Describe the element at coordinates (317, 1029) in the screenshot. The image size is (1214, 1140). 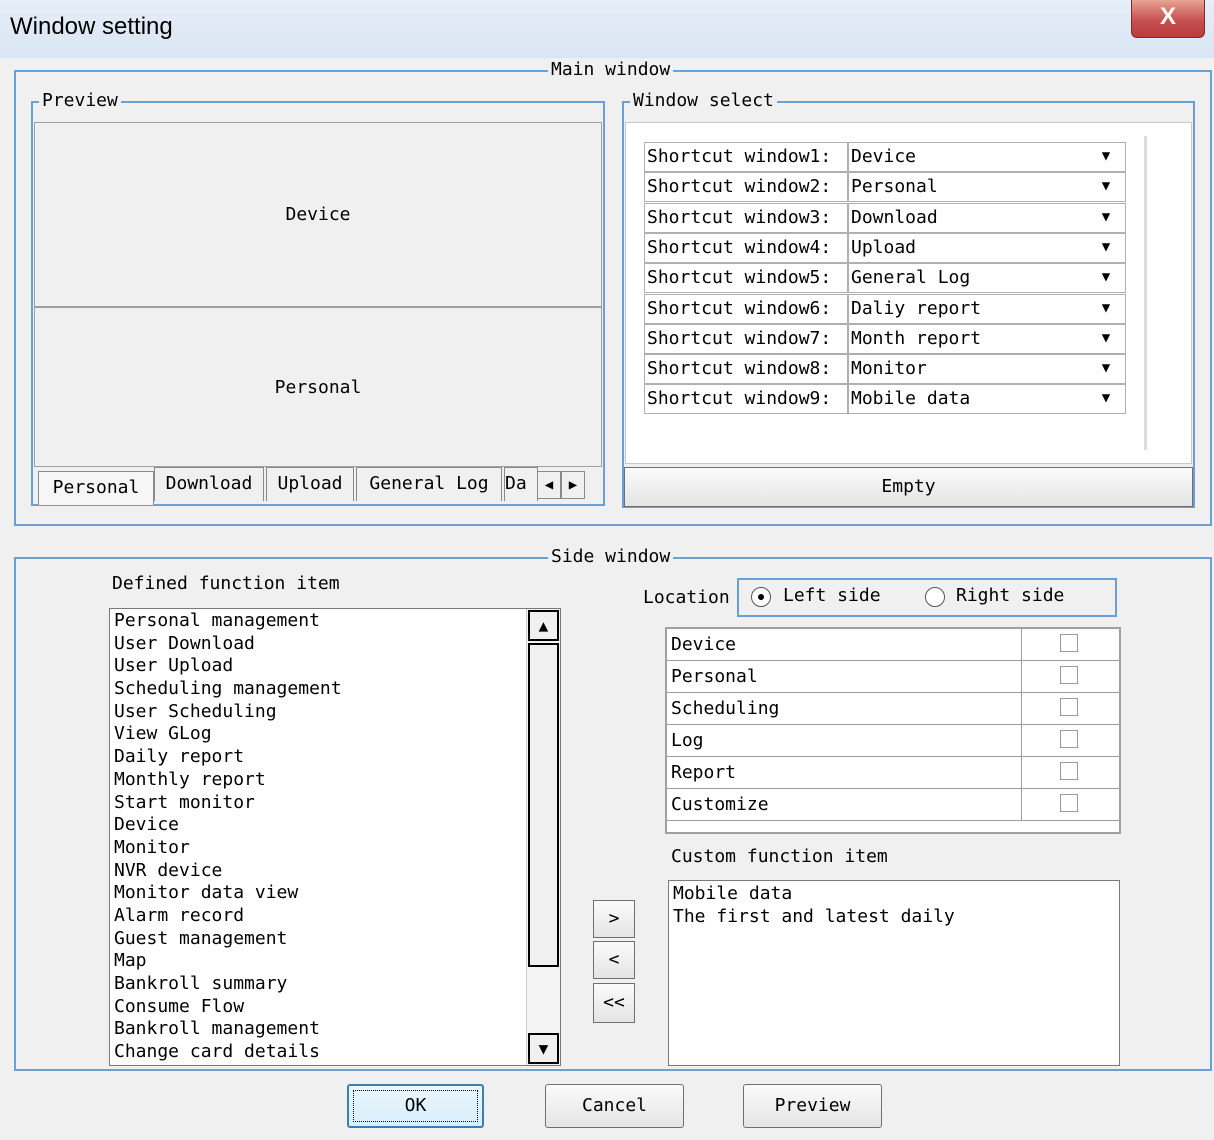
I see `list-item: Bankroll management` at that location.